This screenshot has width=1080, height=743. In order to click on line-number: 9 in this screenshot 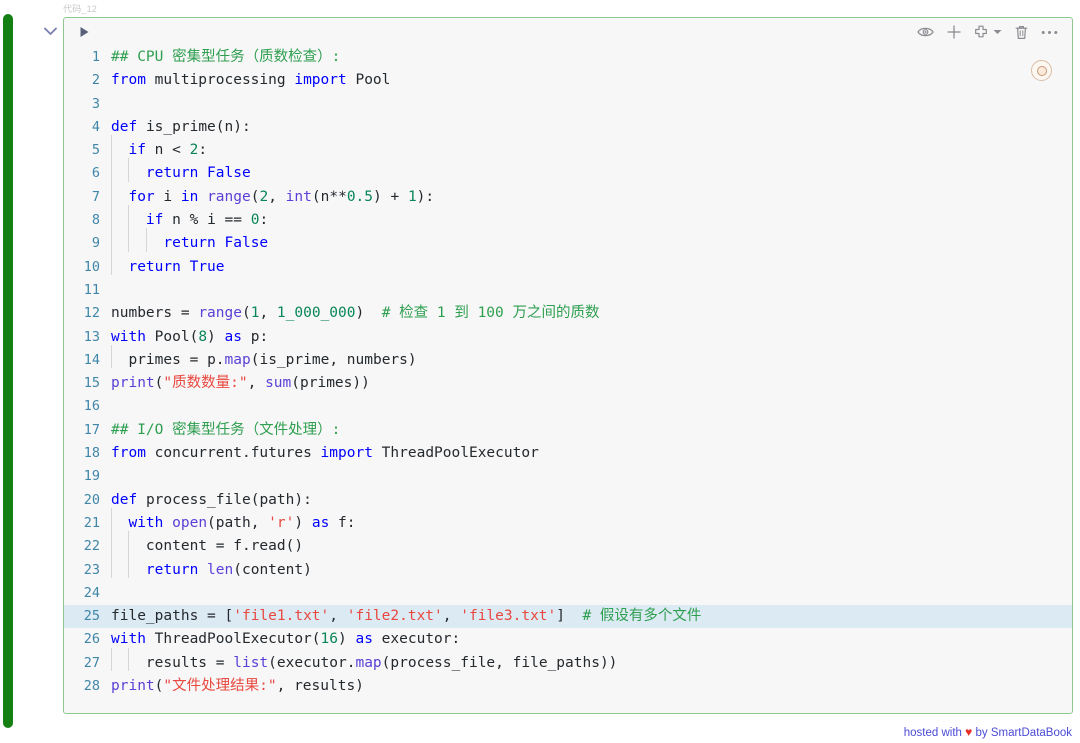, I will do `click(95, 243)`.